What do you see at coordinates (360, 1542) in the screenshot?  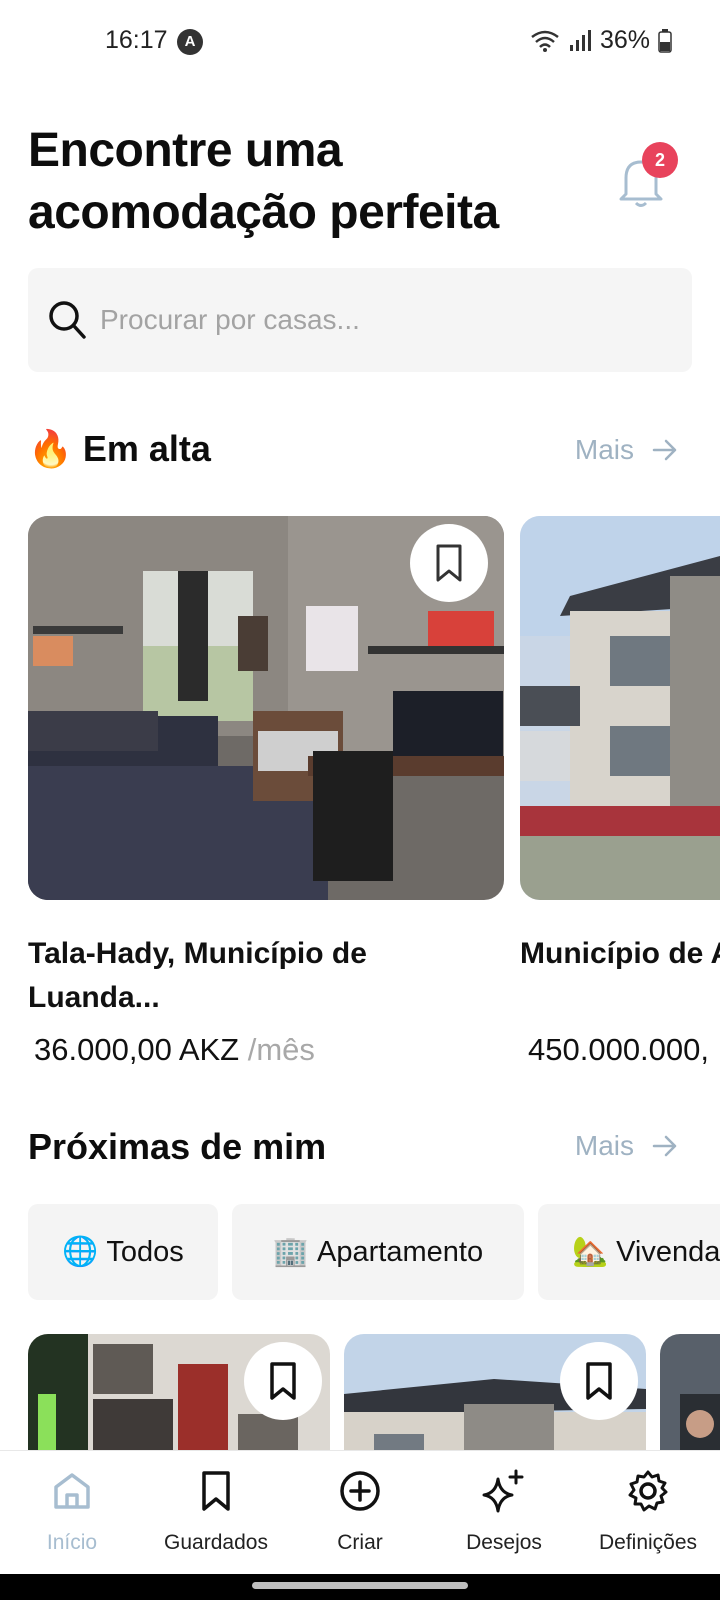 I see `nav-label: Criar` at bounding box center [360, 1542].